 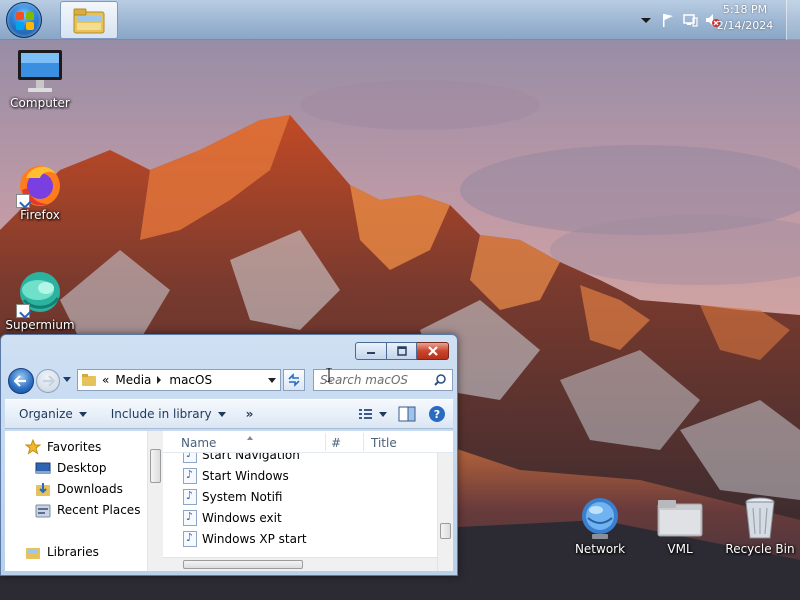 What do you see at coordinates (161, 414) in the screenshot?
I see `include-label: Include in library` at bounding box center [161, 414].